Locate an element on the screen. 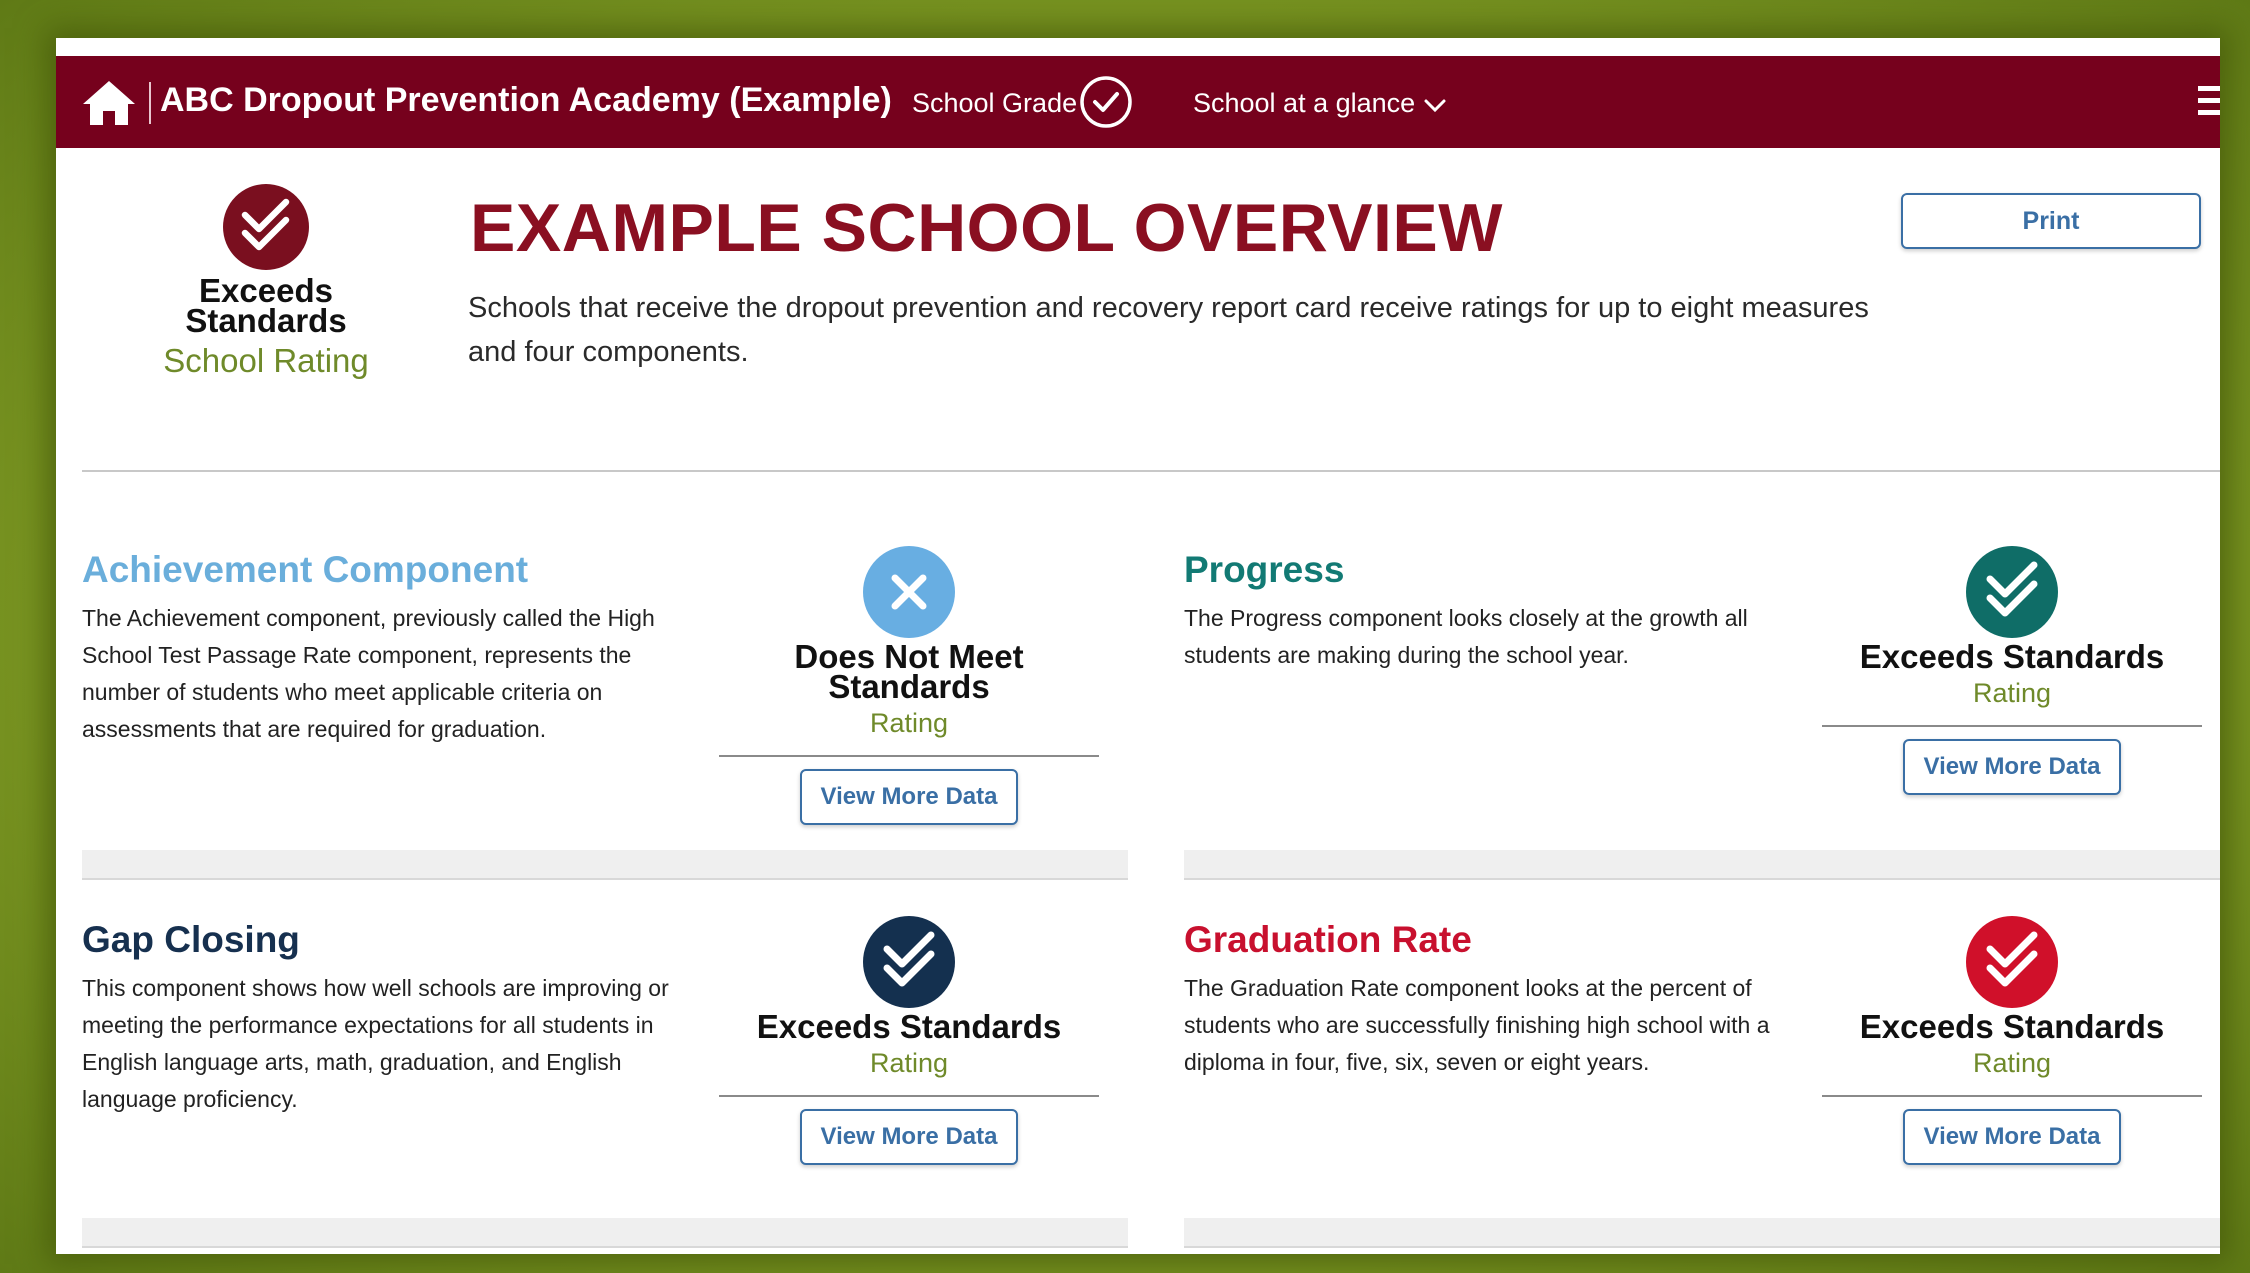 The width and height of the screenshot is (2250, 1273). nav-divider is located at coordinates (150, 103).